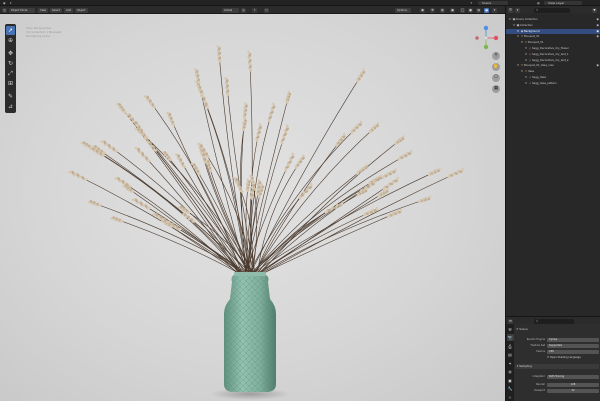 The image size is (600, 401). I want to click on osl-label: Open Shading Language, so click(565, 357).